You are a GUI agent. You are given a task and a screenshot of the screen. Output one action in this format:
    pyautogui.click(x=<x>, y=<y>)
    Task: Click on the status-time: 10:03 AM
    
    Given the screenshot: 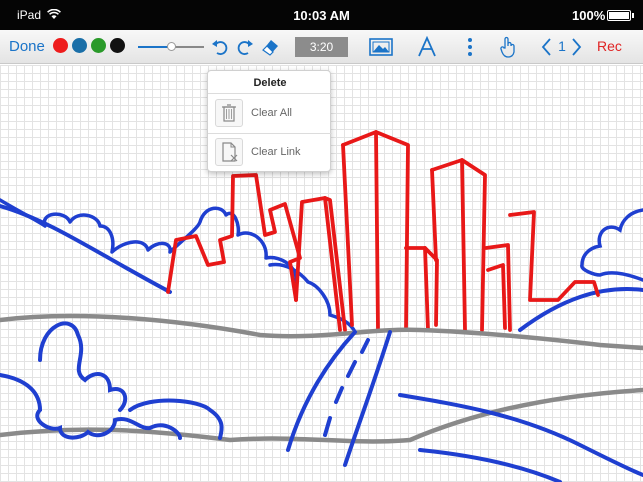 What is the action you would take?
    pyautogui.click(x=321, y=15)
    